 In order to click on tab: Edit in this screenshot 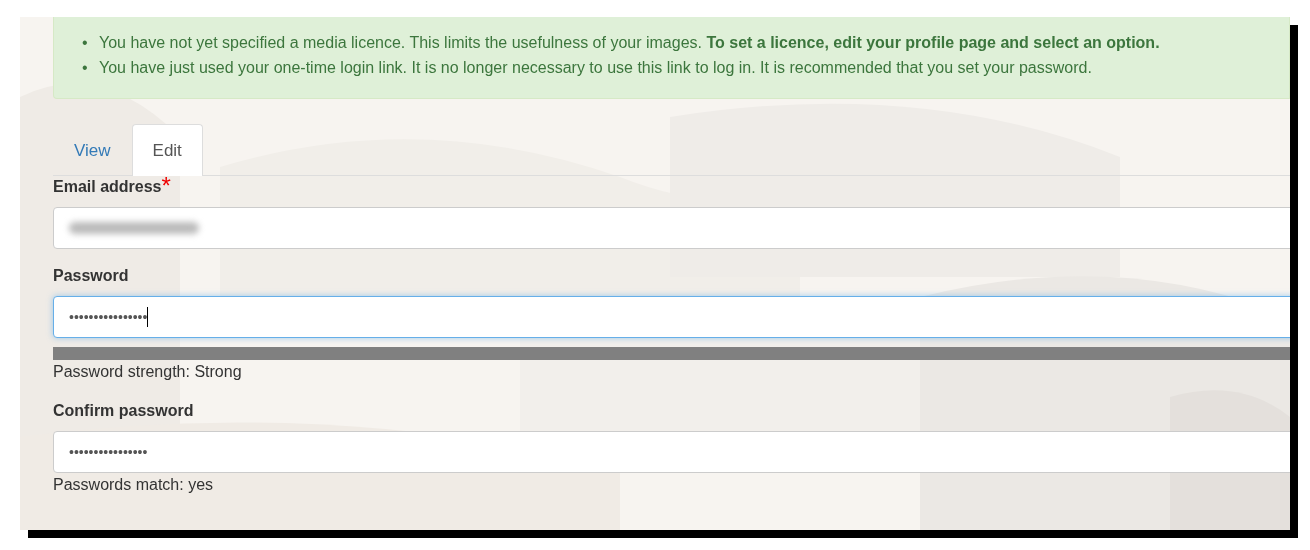, I will do `click(167, 150)`.